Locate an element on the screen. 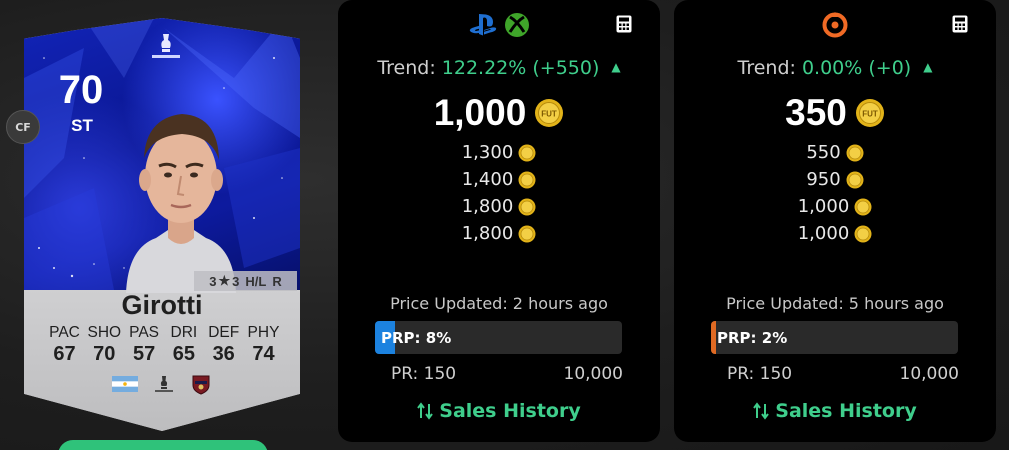 This screenshot has height=450, width=1009. preferred-foot: R is located at coordinates (277, 281).